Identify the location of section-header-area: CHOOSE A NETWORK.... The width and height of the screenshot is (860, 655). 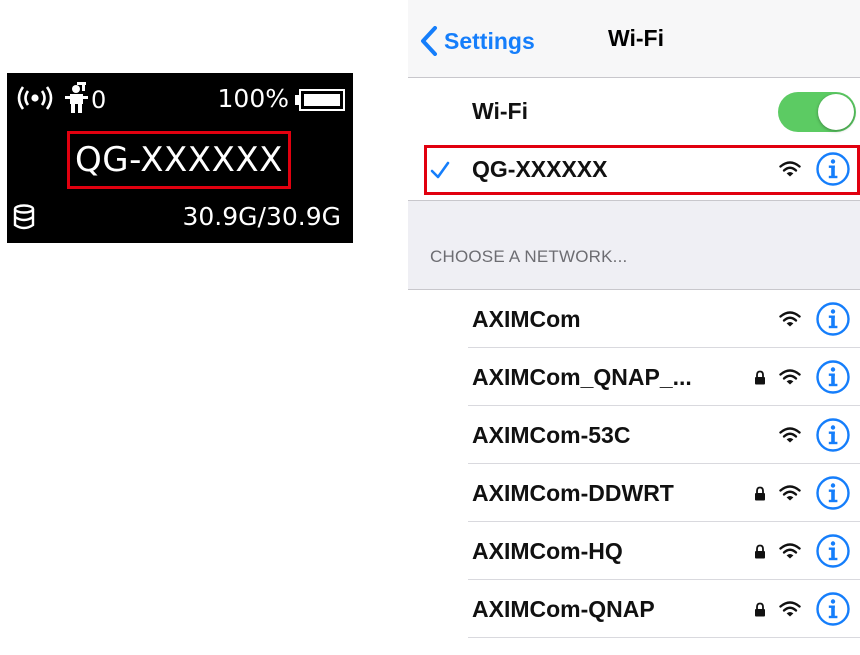
(634, 245).